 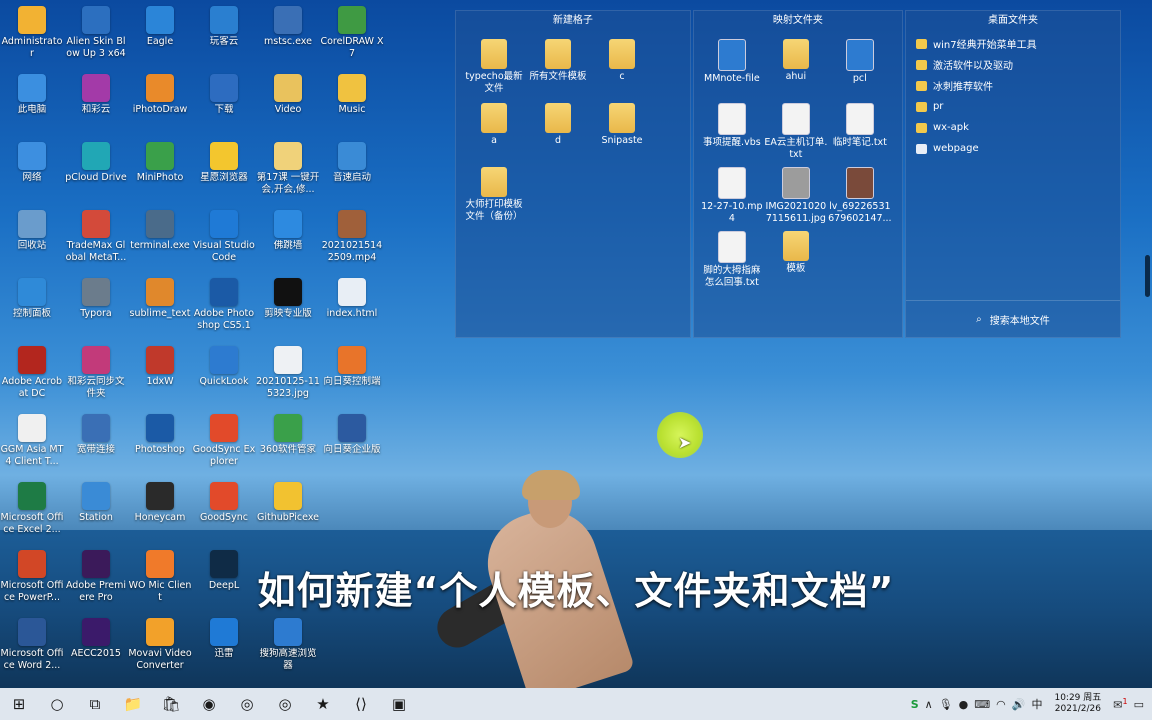 I want to click on desktop-icon: 控制面板, so click(x=32, y=305).